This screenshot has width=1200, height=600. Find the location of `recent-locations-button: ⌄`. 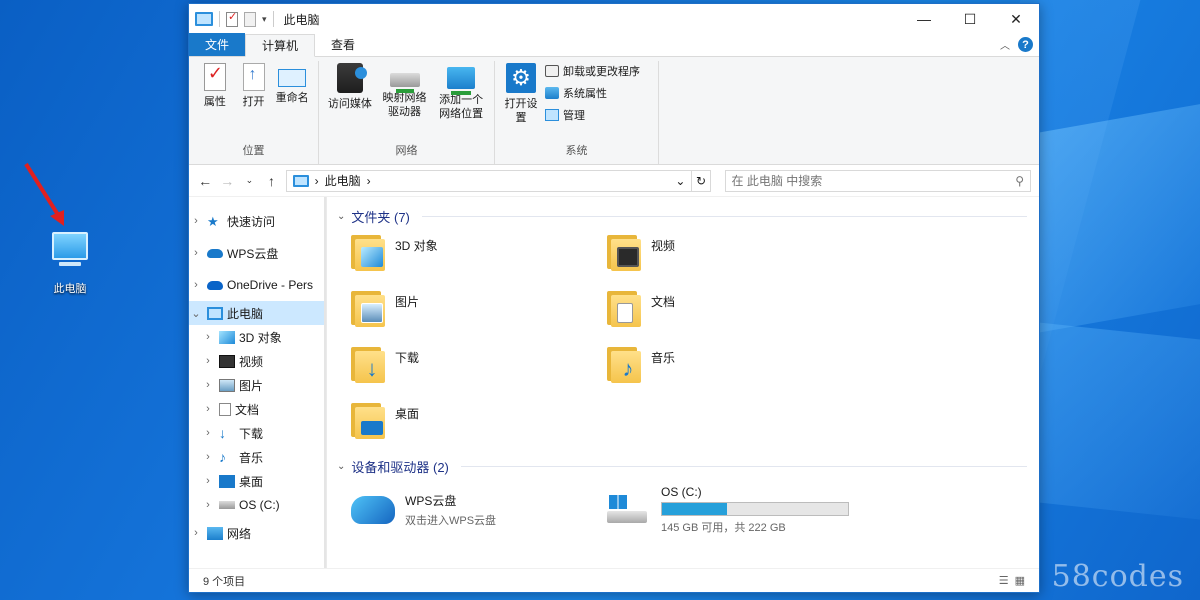

recent-locations-button: ⌄ is located at coordinates (249, 180).